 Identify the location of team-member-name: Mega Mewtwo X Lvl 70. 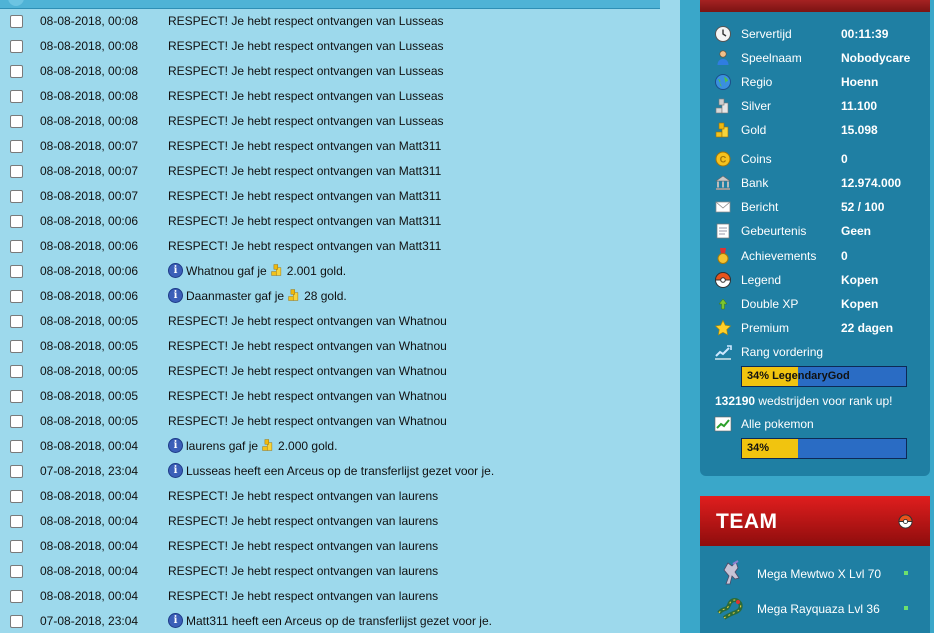
(819, 574).